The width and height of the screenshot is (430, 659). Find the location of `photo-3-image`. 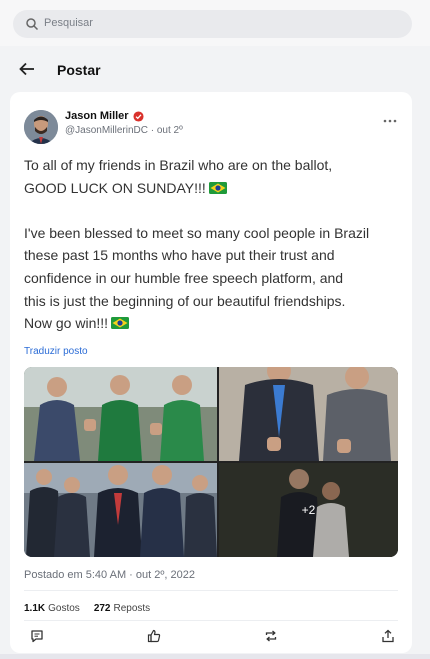

photo-3-image is located at coordinates (120, 510).